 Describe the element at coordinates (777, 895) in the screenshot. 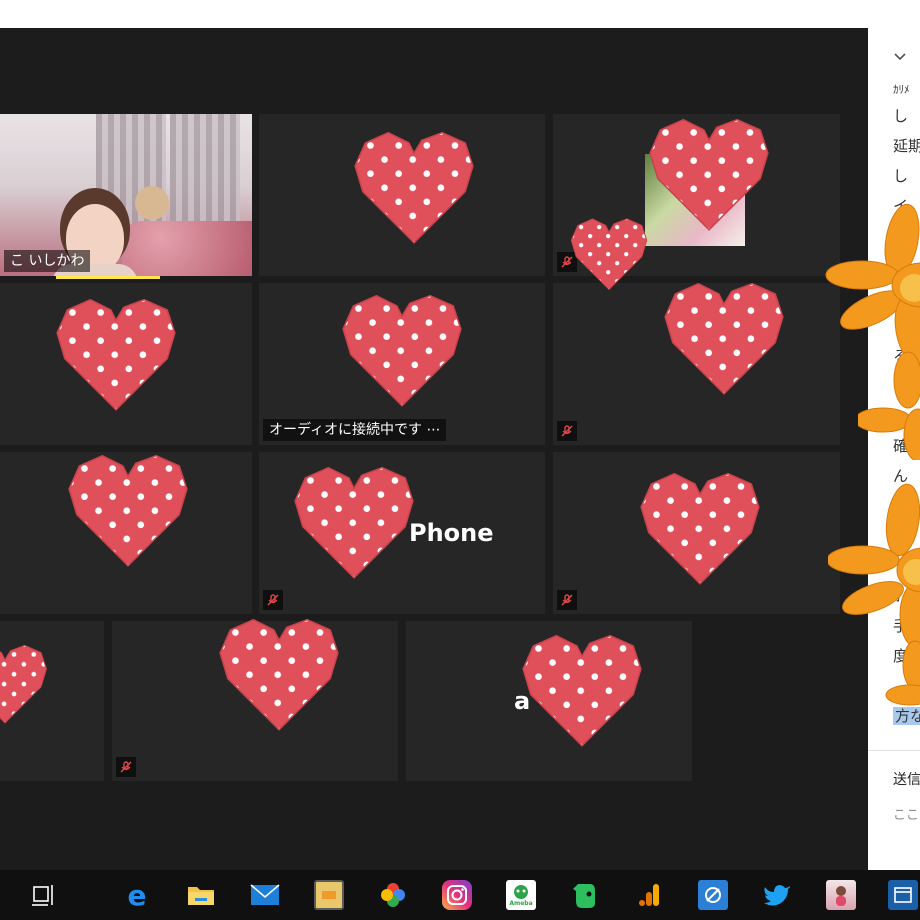

I see `twitter-icon` at that location.